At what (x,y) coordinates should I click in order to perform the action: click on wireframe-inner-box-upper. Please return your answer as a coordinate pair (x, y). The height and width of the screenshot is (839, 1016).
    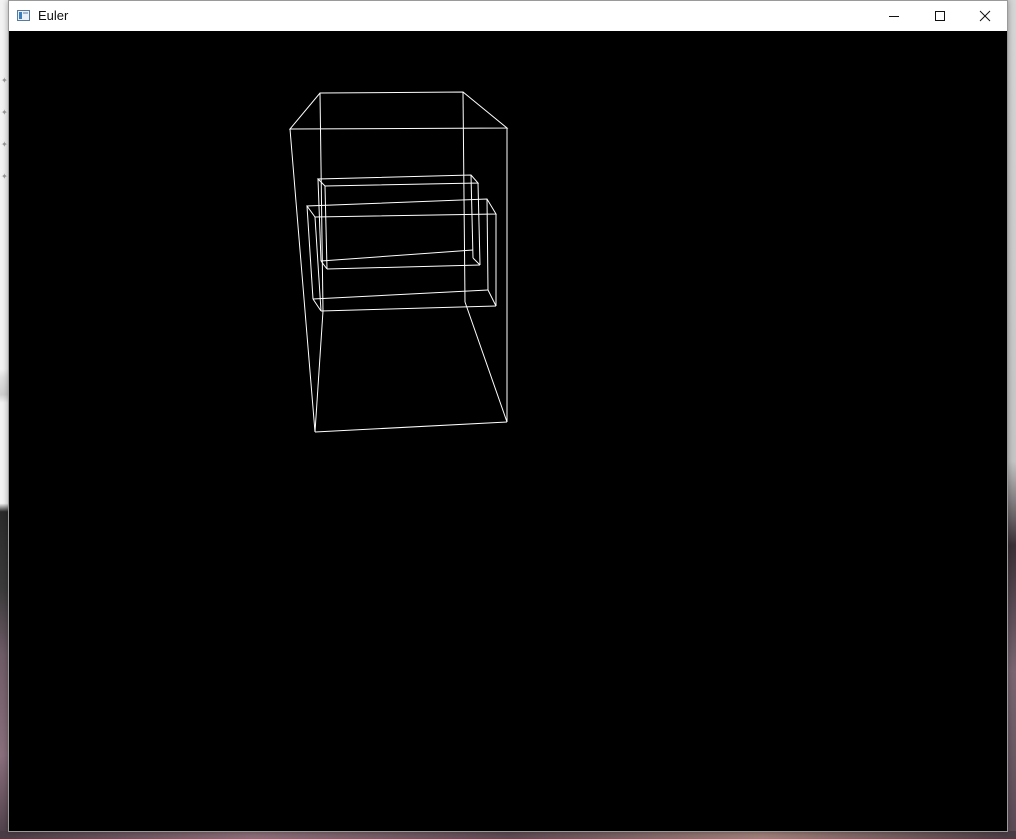
    Looking at the image, I should click on (398, 222).